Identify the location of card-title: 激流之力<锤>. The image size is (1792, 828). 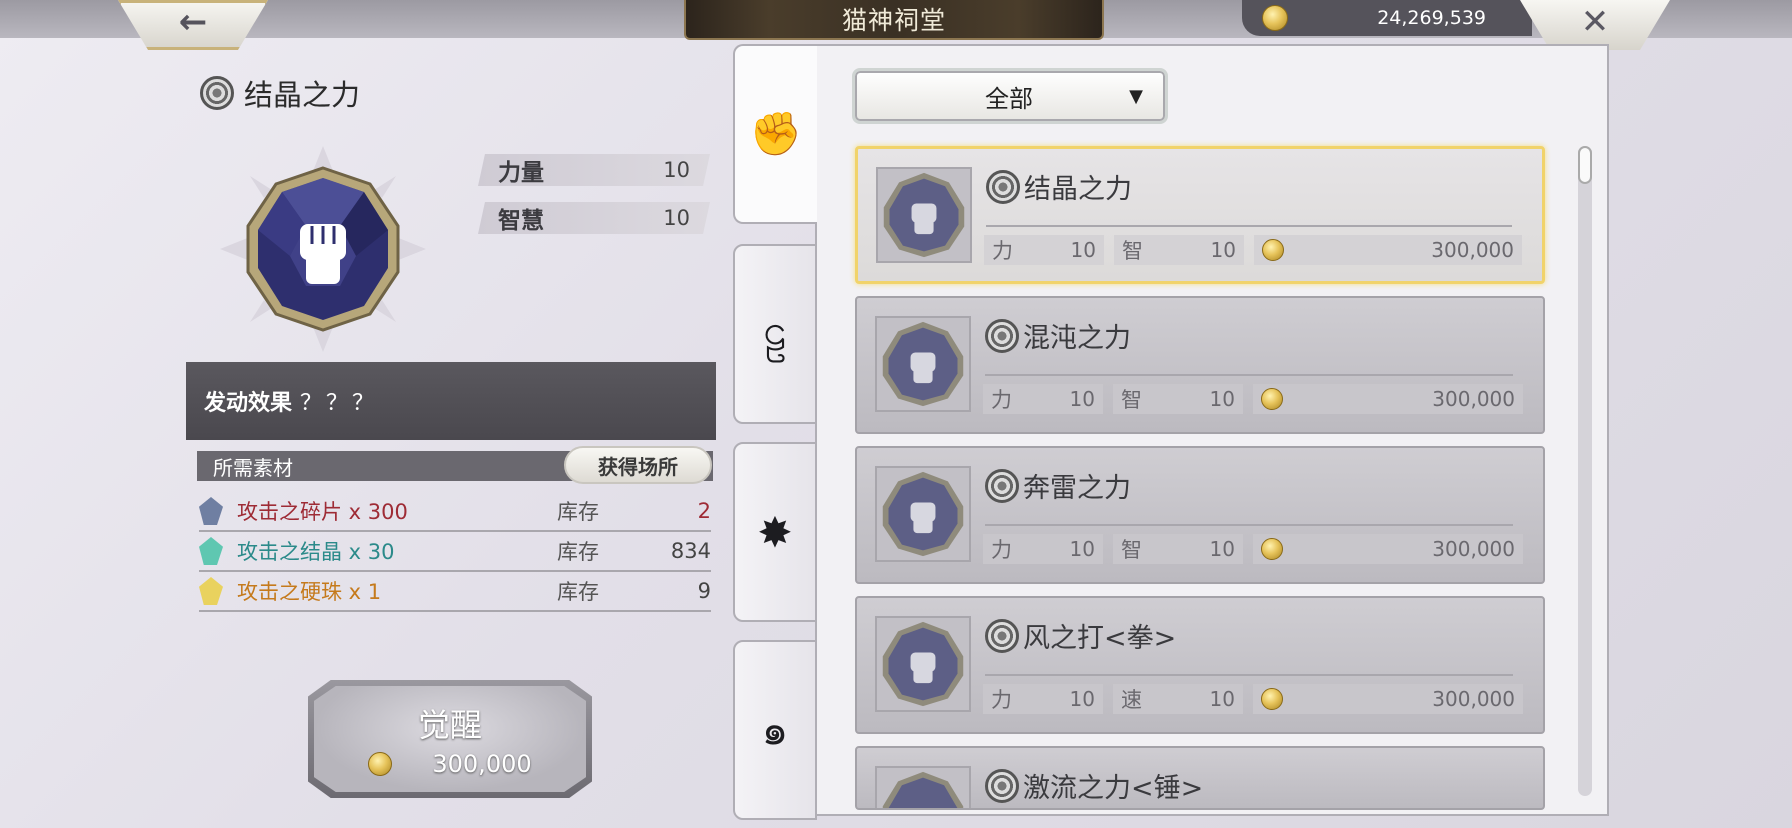
(1094, 785).